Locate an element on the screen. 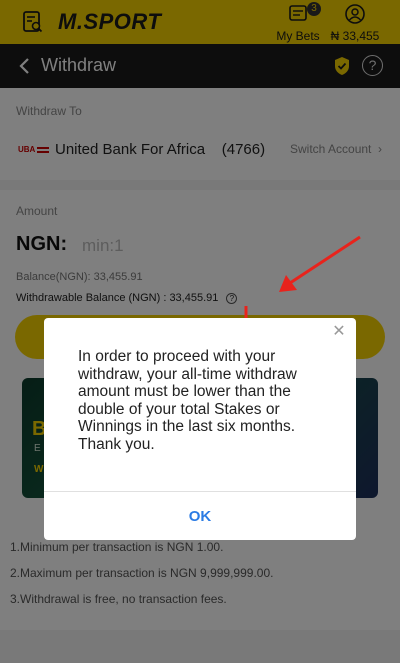 This screenshot has height=663, width=400. close-icon: ✕ is located at coordinates (339, 332).